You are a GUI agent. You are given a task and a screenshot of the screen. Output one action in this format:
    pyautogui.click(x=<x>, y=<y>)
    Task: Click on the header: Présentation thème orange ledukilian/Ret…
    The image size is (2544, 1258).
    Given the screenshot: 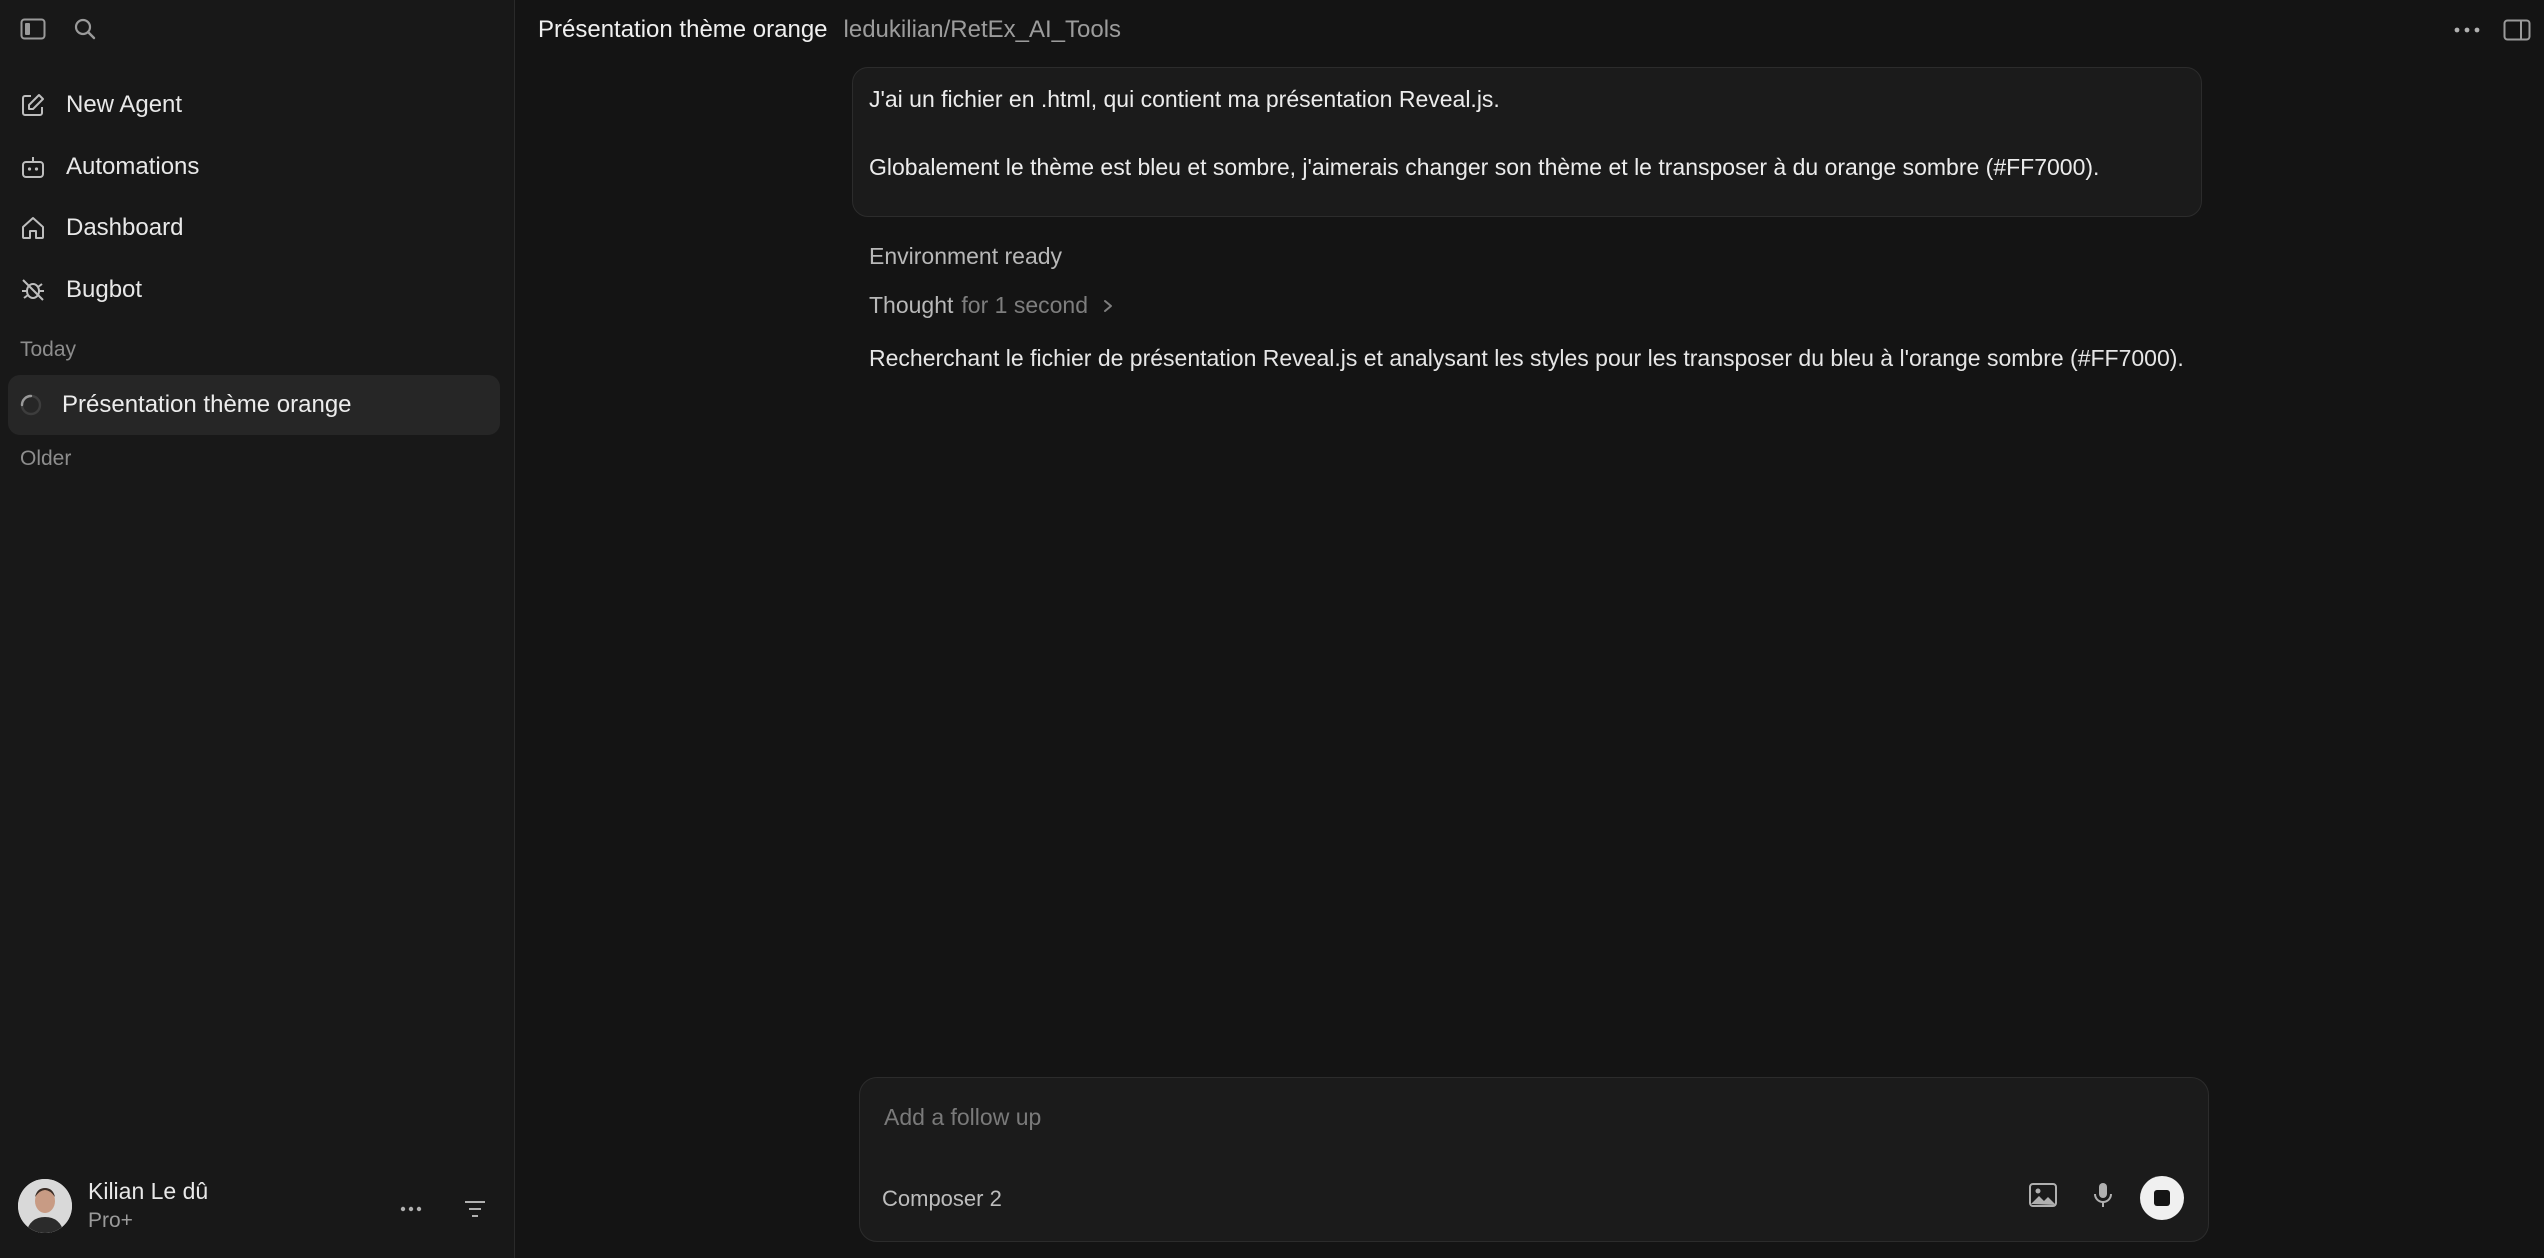 What is the action you would take?
    pyautogui.click(x=1530, y=30)
    